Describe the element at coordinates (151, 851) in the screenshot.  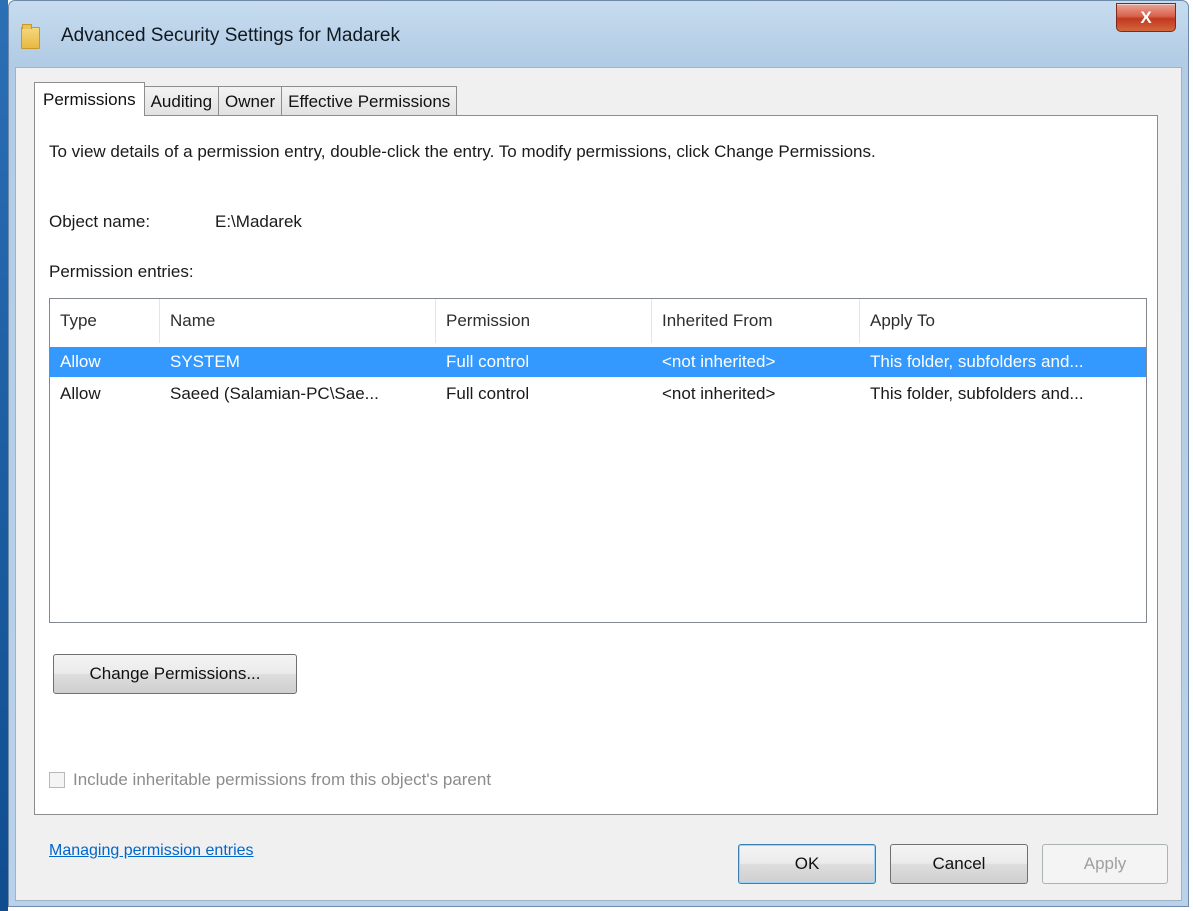
I see `managing-permission-entries-link: Managing permission entries` at that location.